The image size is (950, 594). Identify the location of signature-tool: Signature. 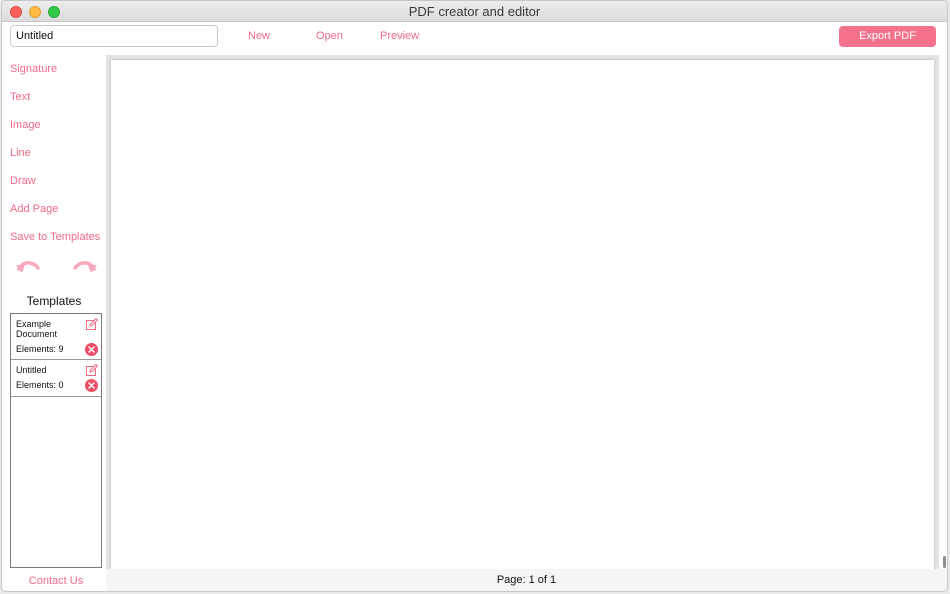
(33, 69).